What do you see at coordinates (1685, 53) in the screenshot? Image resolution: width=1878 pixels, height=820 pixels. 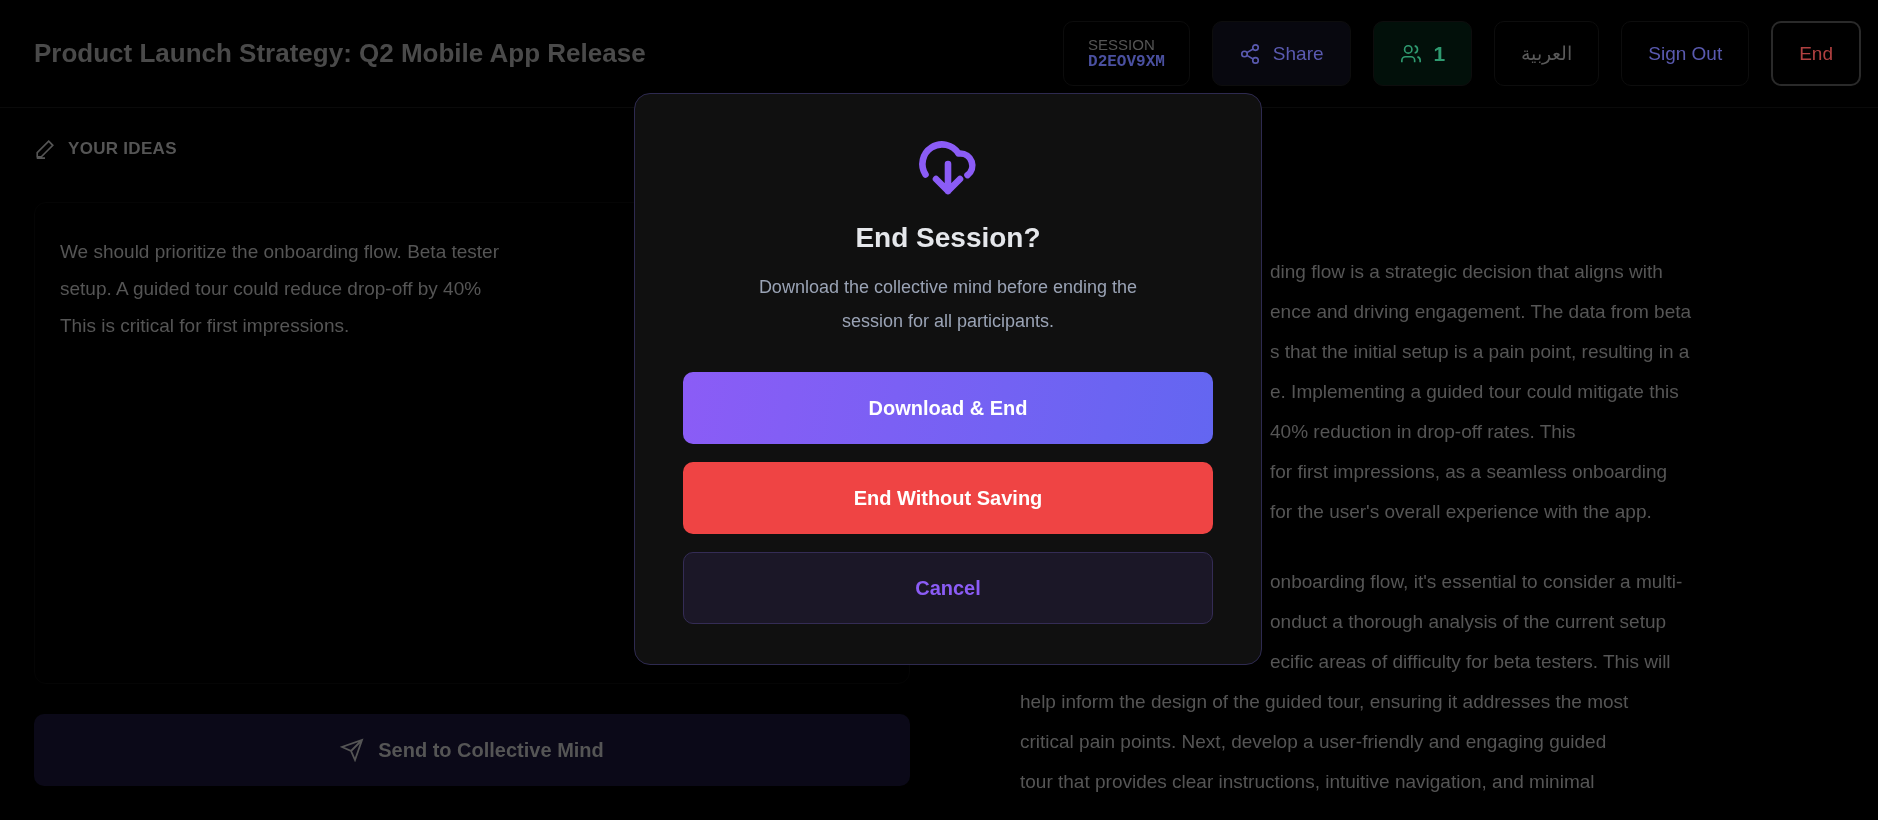 I see `sign-out-button: Sign Out` at bounding box center [1685, 53].